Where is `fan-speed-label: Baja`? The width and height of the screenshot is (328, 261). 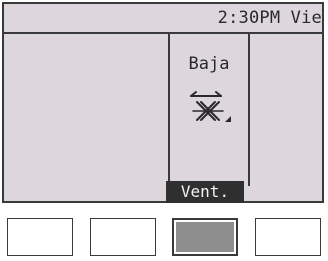 fan-speed-label: Baja is located at coordinates (209, 64).